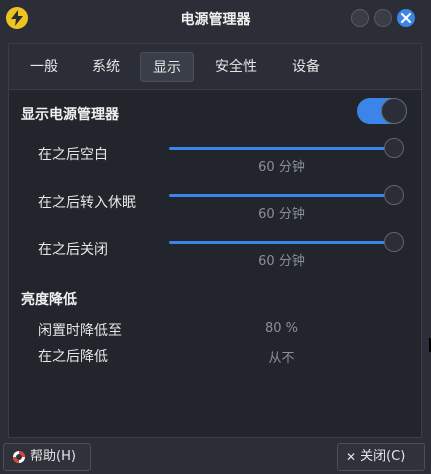 The image size is (431, 474). Describe the element at coordinates (360, 18) in the screenshot. I see `minimize-button` at that location.